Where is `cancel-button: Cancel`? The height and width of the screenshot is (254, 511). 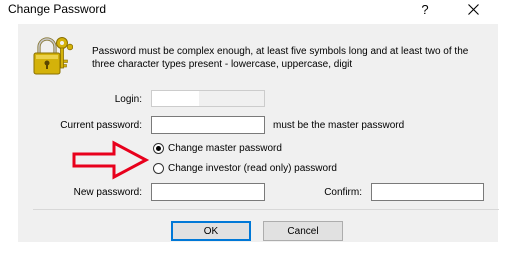
cancel-button: Cancel is located at coordinates (303, 231).